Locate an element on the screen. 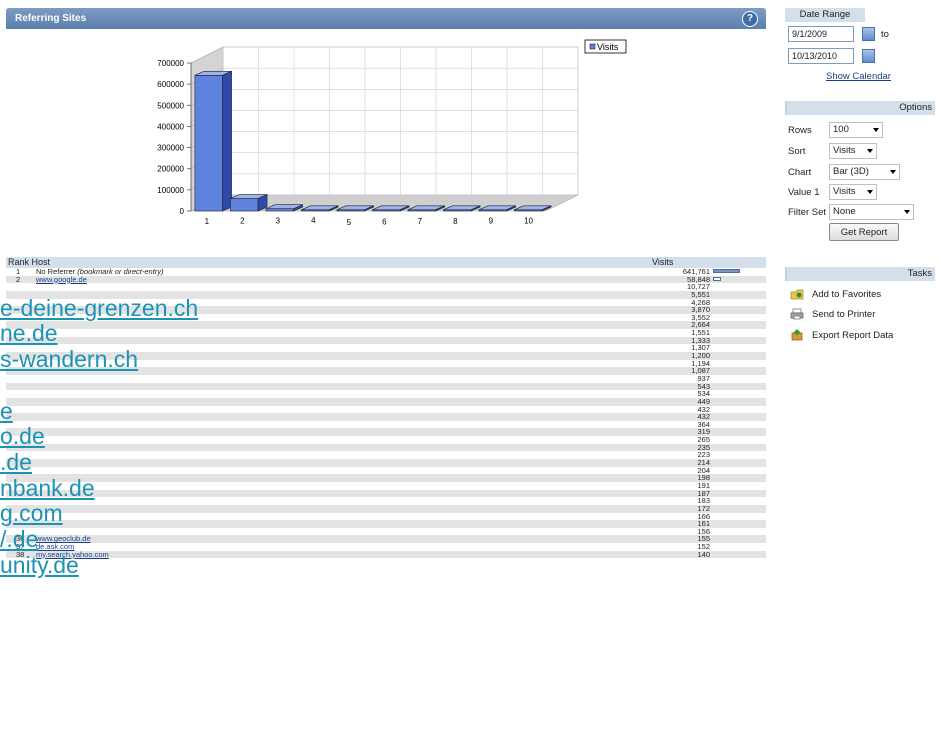  legend-swatch is located at coordinates (592, 46).